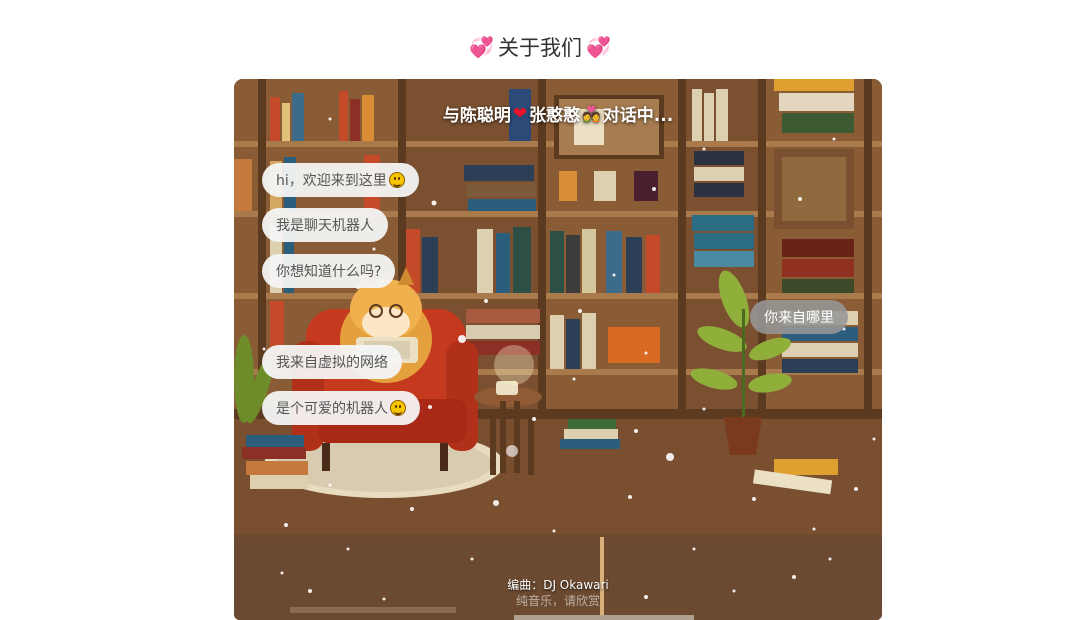 The width and height of the screenshot is (1080, 620). I want to click on music-credit: 编曲：DJ Okawari, so click(558, 585).